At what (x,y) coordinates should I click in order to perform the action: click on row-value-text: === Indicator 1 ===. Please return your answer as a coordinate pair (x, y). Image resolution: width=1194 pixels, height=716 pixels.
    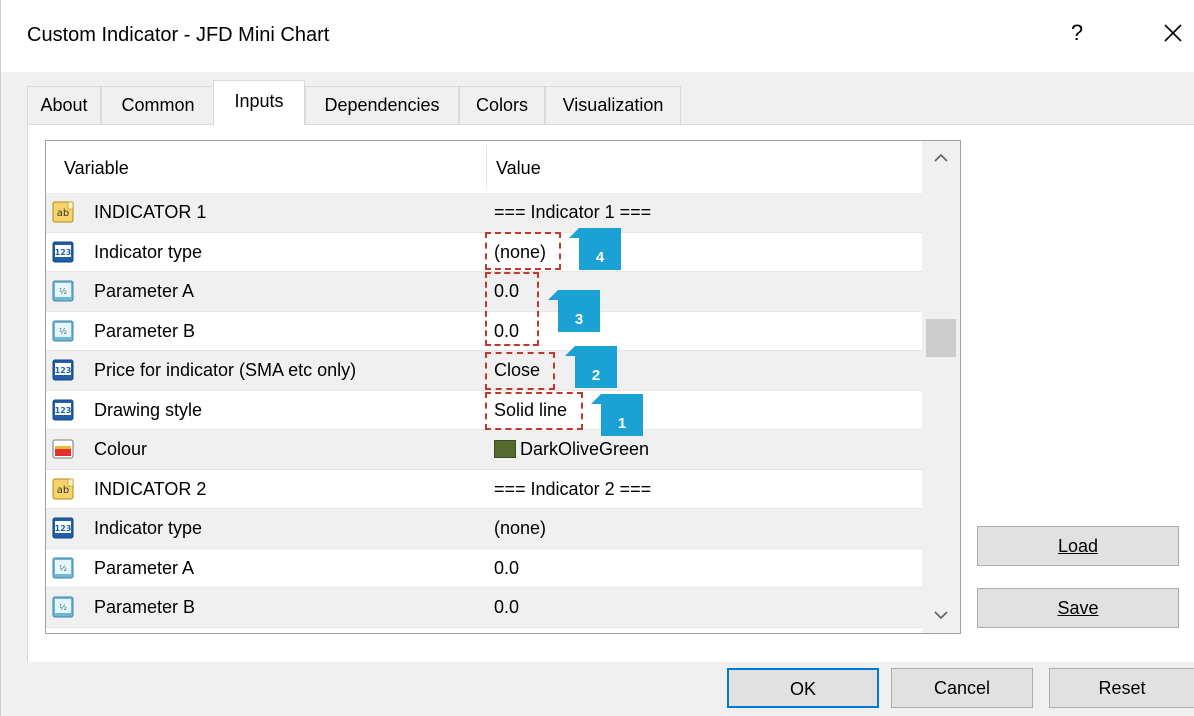
    Looking at the image, I should click on (573, 212).